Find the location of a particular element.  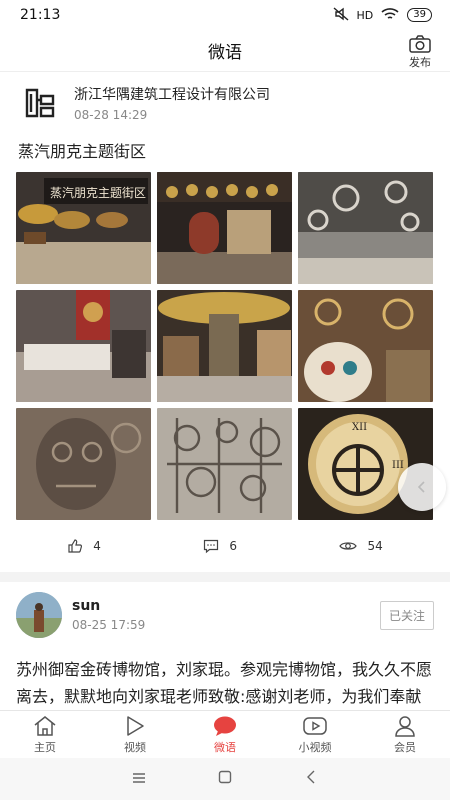

post-author-row: 浙江华隅建筑工程设计有限公司 08-28 14:29 is located at coordinates (225, 103).